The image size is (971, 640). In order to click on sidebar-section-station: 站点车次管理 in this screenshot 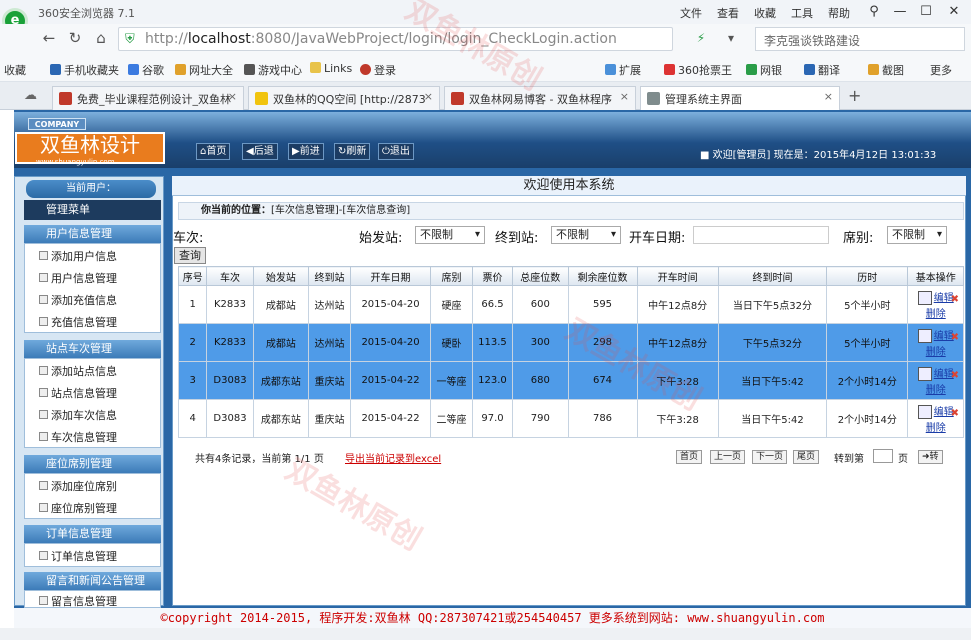, I will do `click(92, 349)`.